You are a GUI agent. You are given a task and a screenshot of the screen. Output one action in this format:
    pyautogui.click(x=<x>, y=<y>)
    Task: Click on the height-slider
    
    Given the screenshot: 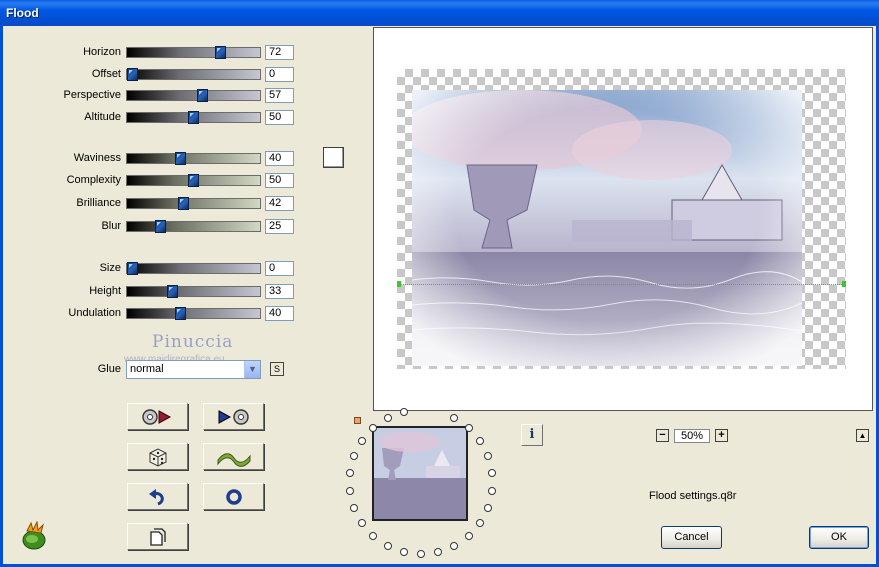 What is the action you would take?
    pyautogui.click(x=193, y=291)
    